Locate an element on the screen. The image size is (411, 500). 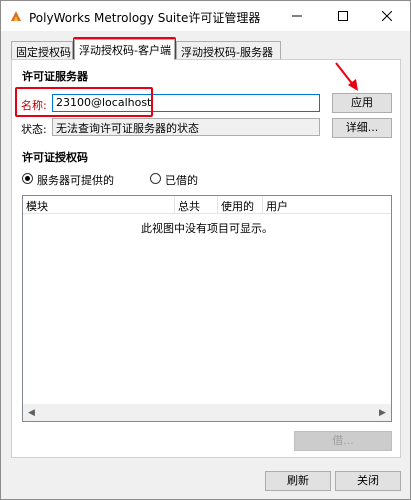
close-icon is located at coordinates (387, 16).